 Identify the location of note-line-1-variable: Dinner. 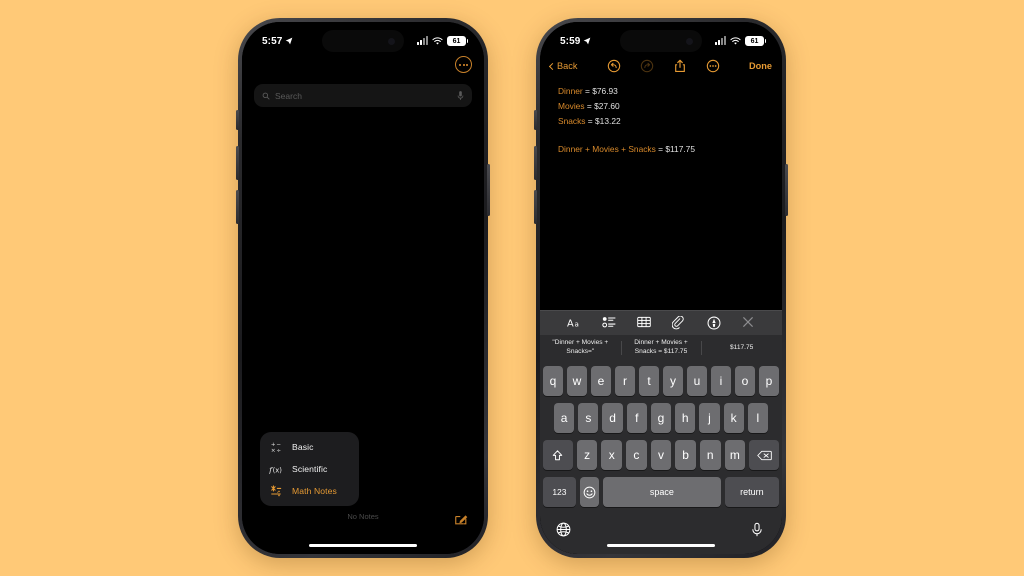
(570, 91).